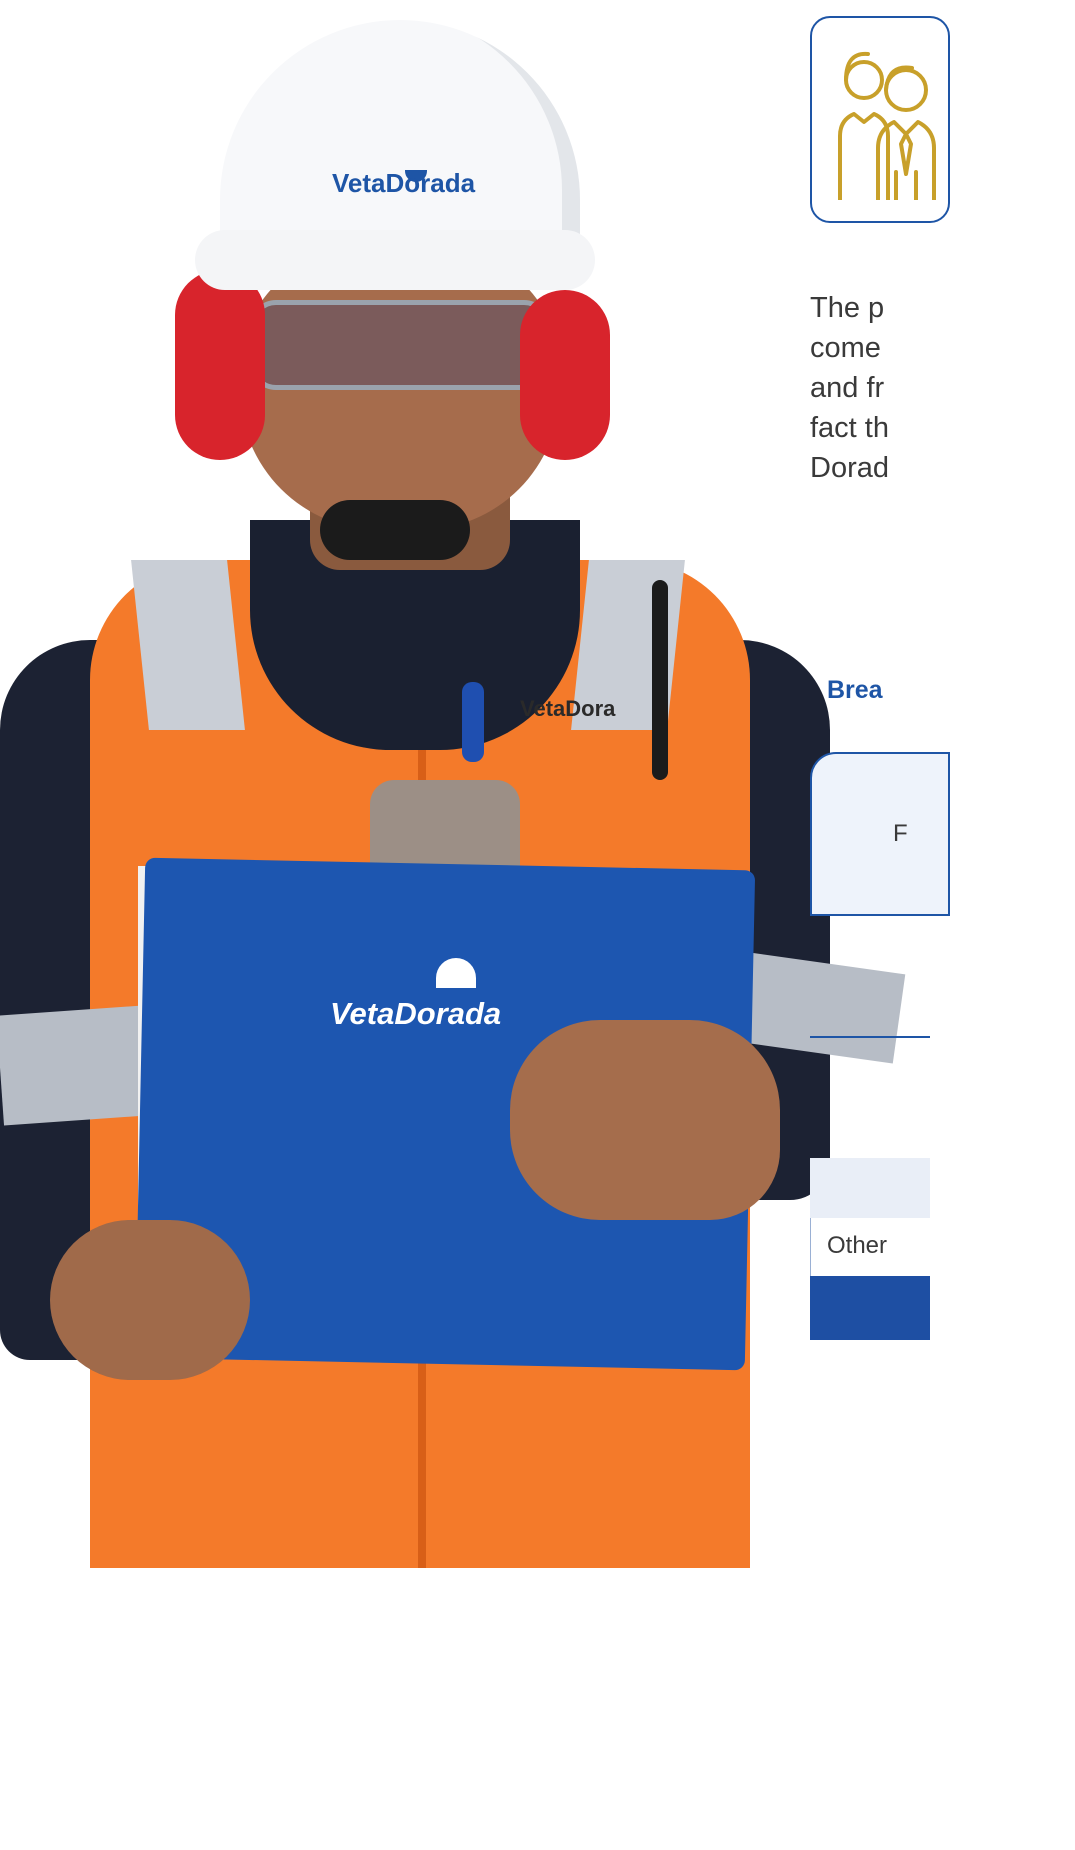 This screenshot has width=1075, height=1850. What do you see at coordinates (645, 1120) in the screenshot?
I see `right-hand` at bounding box center [645, 1120].